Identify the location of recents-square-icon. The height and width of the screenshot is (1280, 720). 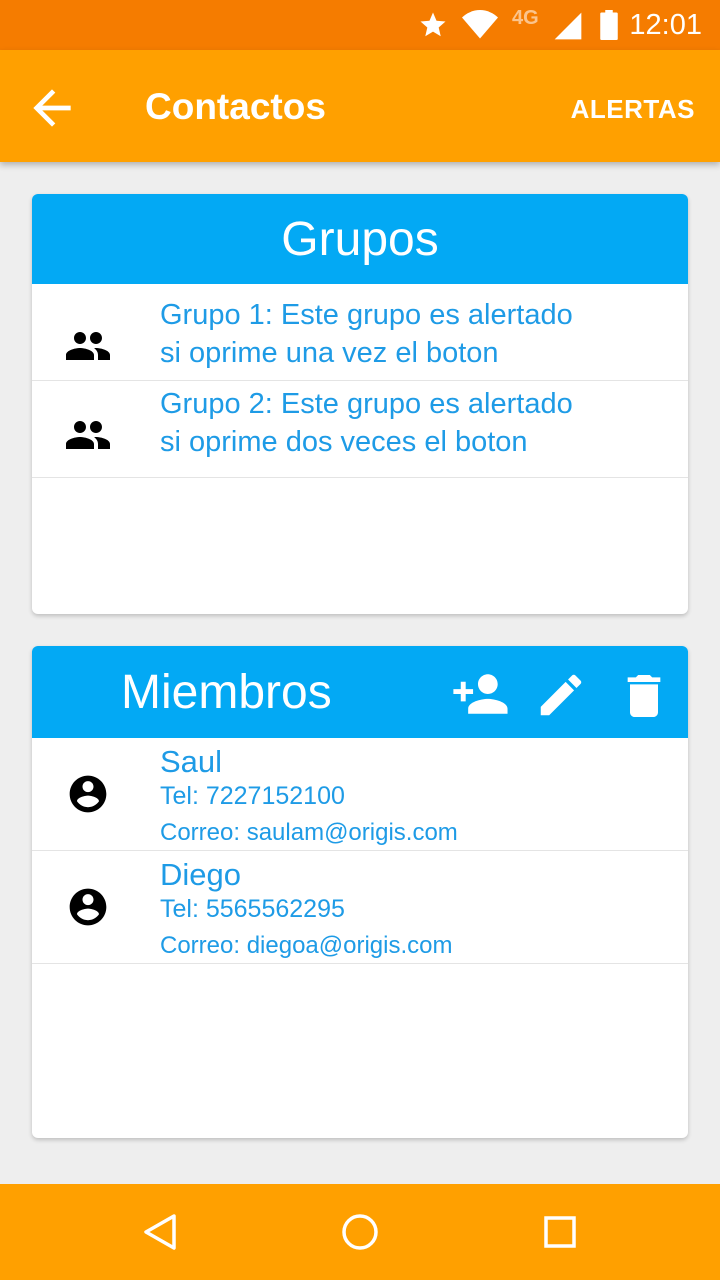
(560, 1232).